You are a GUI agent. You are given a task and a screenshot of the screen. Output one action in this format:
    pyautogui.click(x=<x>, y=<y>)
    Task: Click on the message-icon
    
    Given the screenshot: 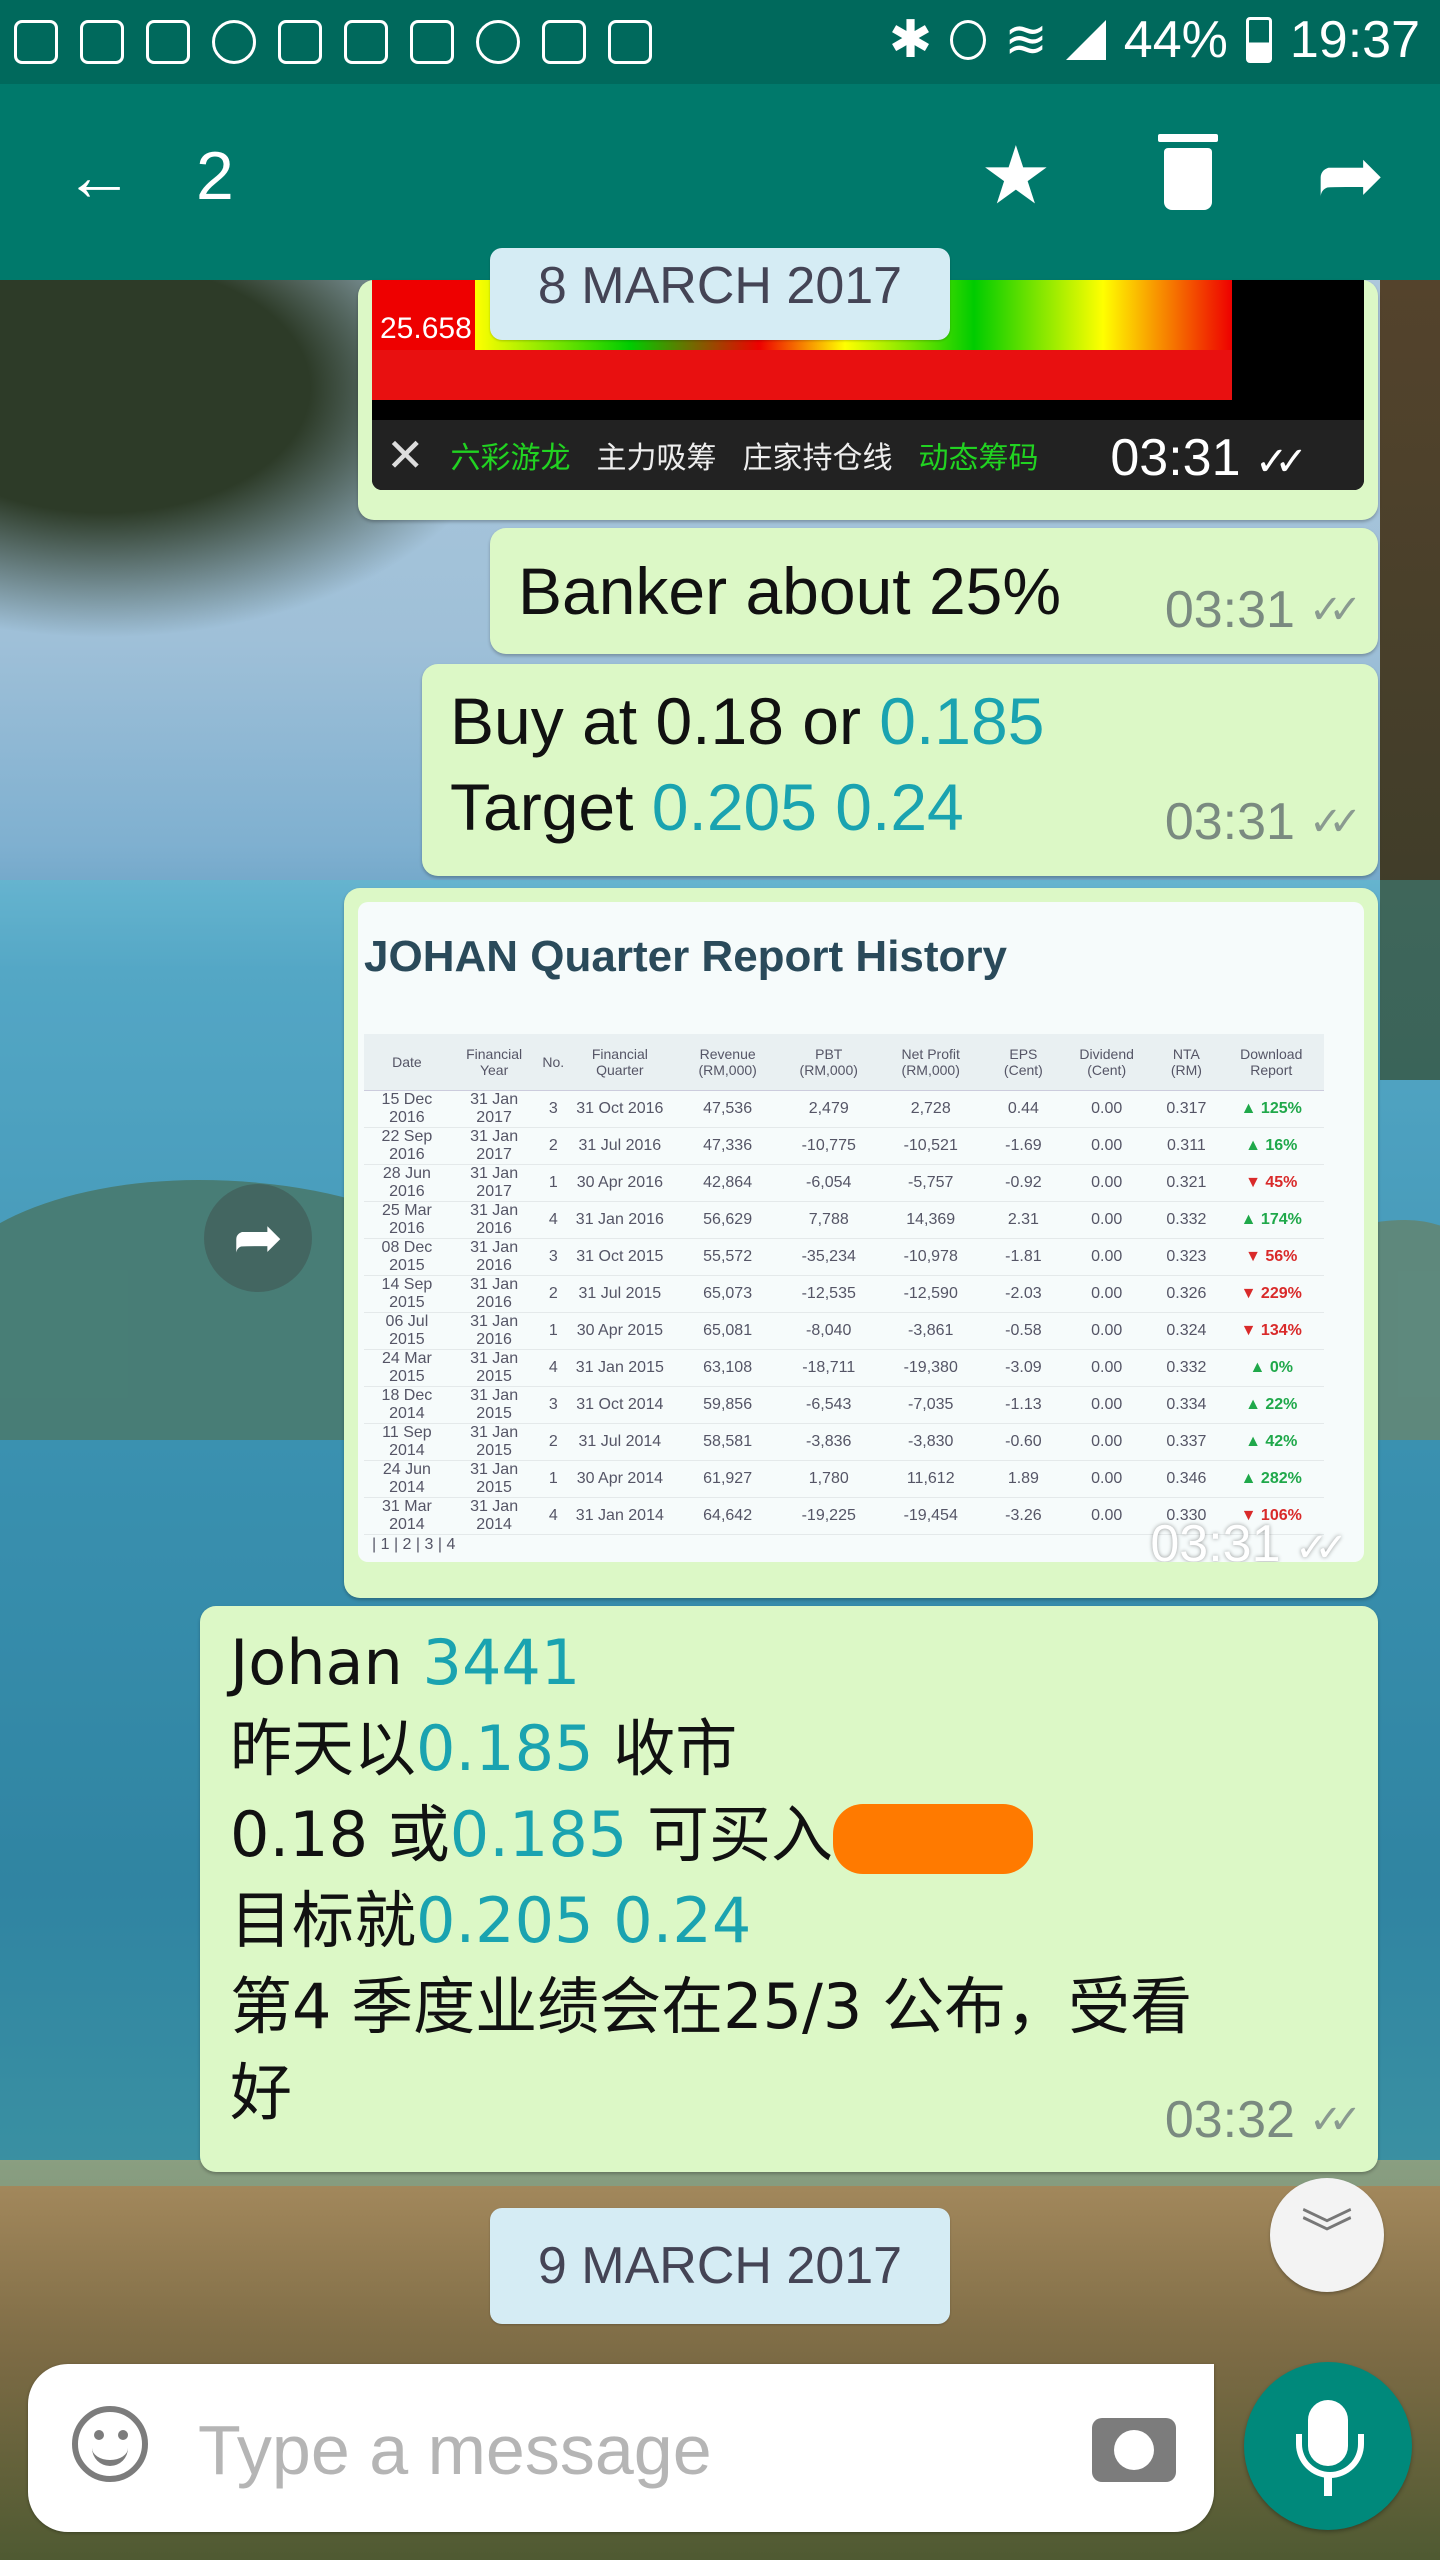 What is the action you would take?
    pyautogui.click(x=102, y=42)
    